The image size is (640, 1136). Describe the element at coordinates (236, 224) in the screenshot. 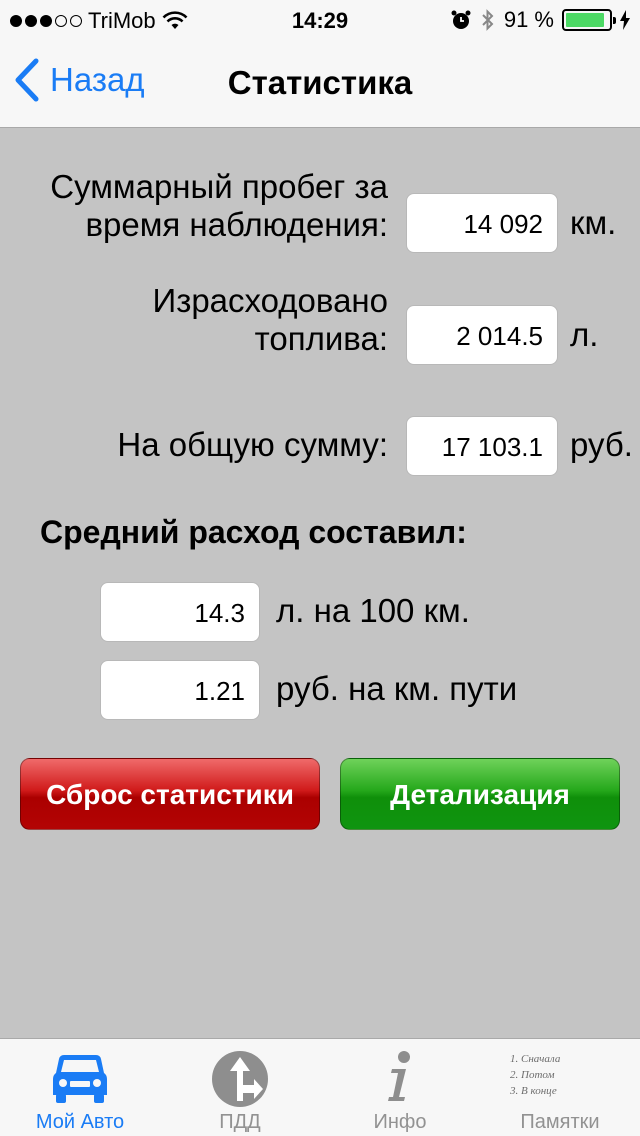

I see `mileage-label-line2: время наблюдения:` at that location.